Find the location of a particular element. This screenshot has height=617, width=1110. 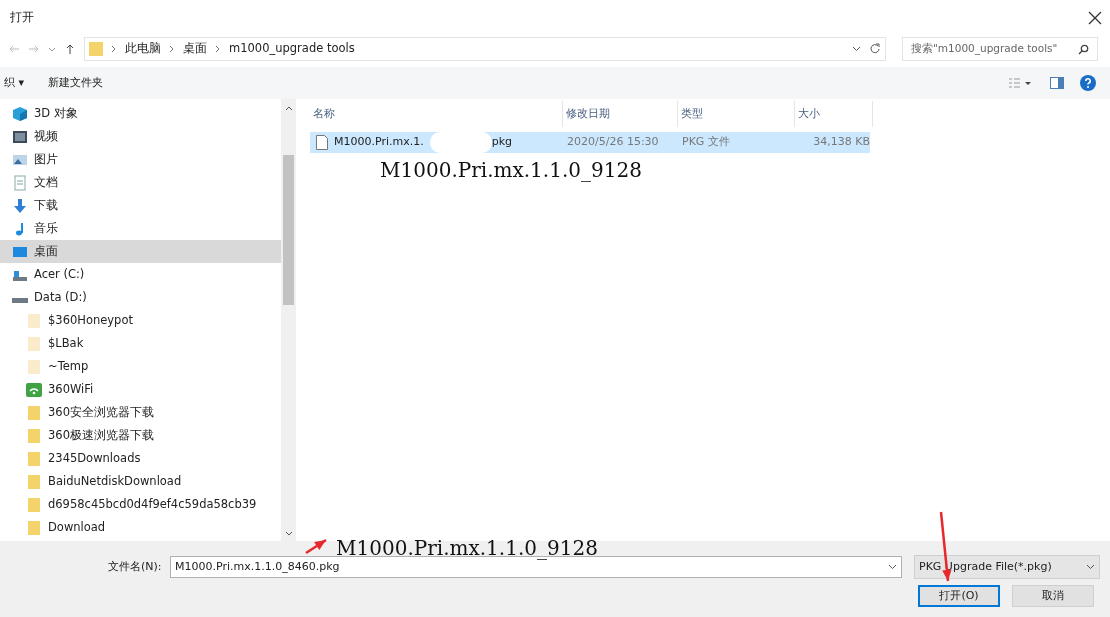

sidebar-item: 3D 对象 is located at coordinates (140, 113).